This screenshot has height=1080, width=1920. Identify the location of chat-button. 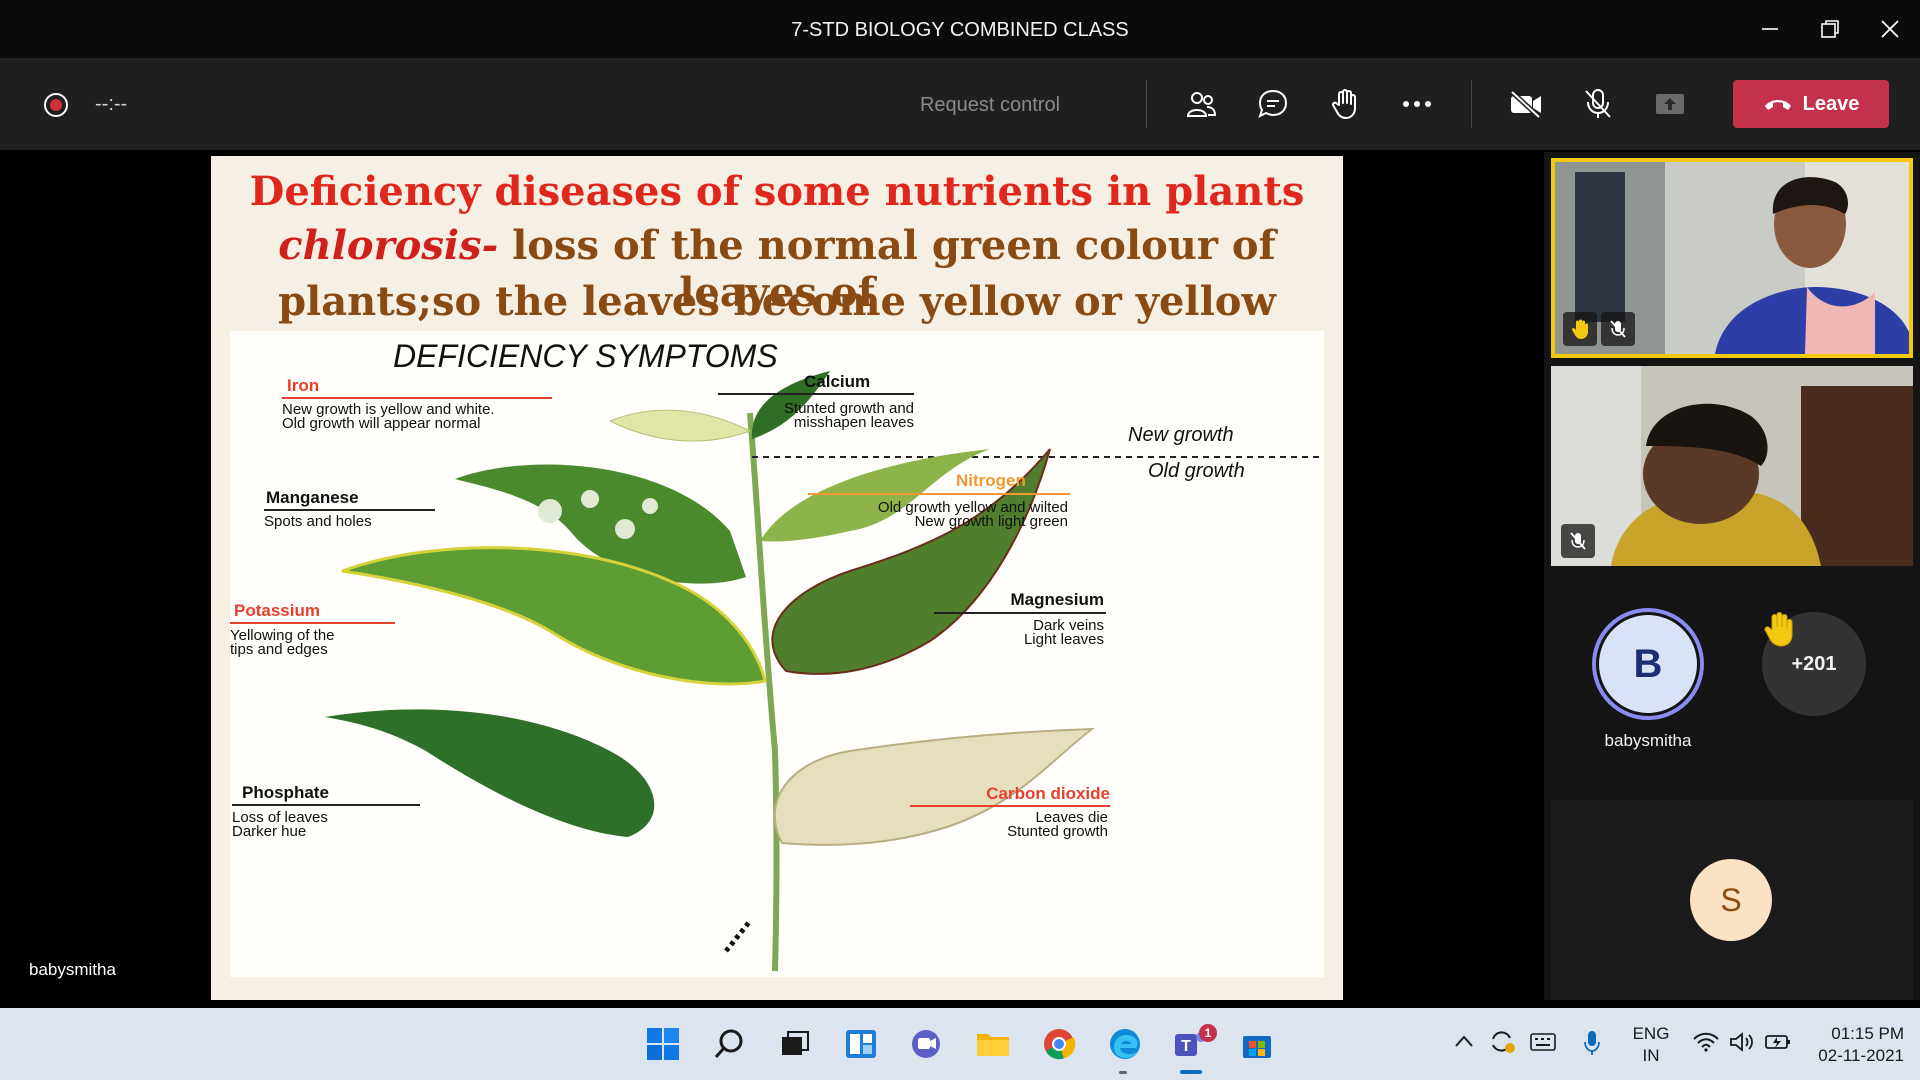
(1273, 104).